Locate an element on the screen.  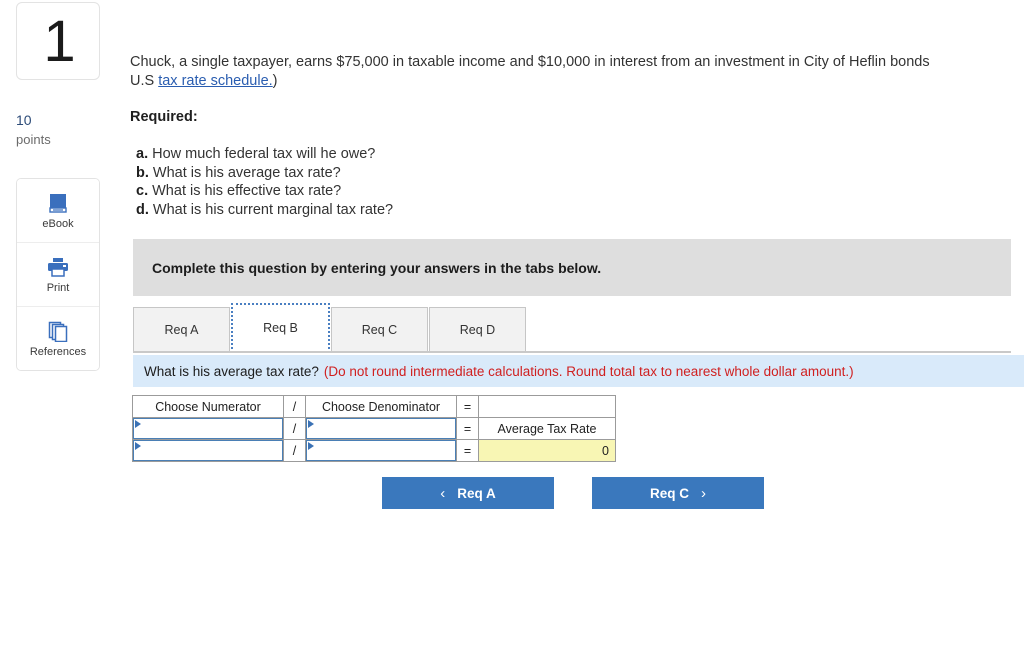
numerator-input-cell-row2 is located at coordinates (208, 450).